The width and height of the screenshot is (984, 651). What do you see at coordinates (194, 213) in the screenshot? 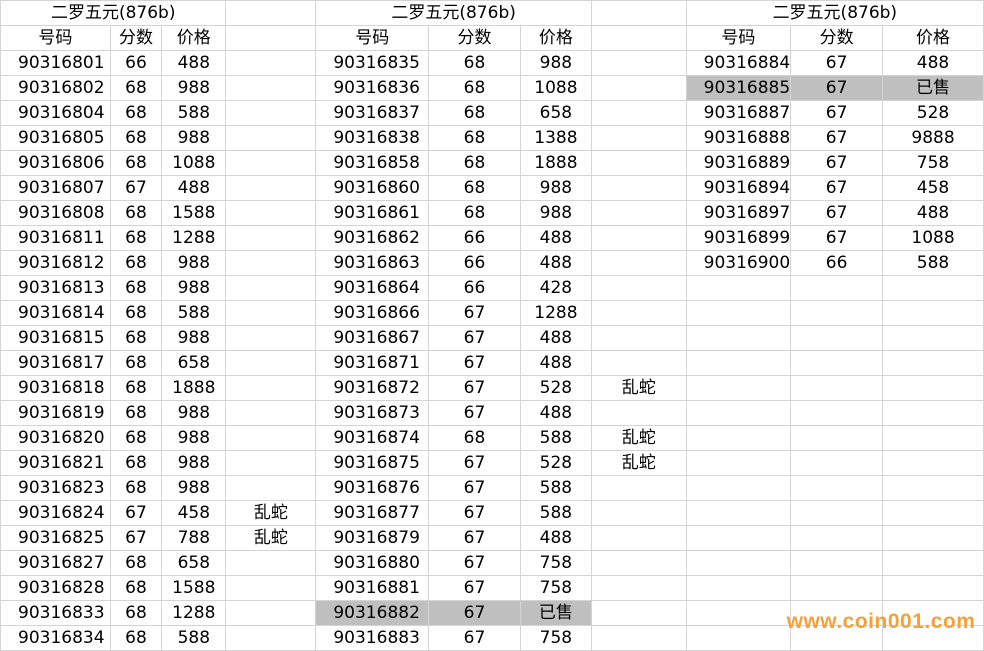
I see `price-cell: 1588` at bounding box center [194, 213].